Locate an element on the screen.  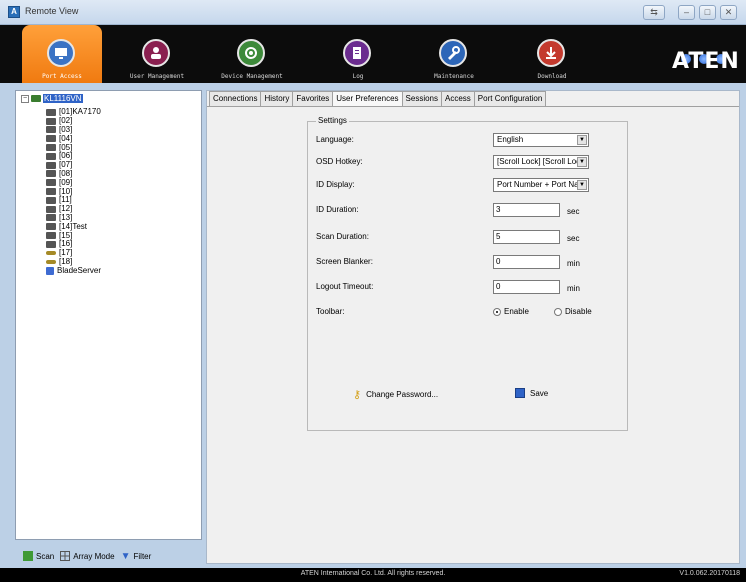
tree-item: [03] is located at coordinates (73, 130).